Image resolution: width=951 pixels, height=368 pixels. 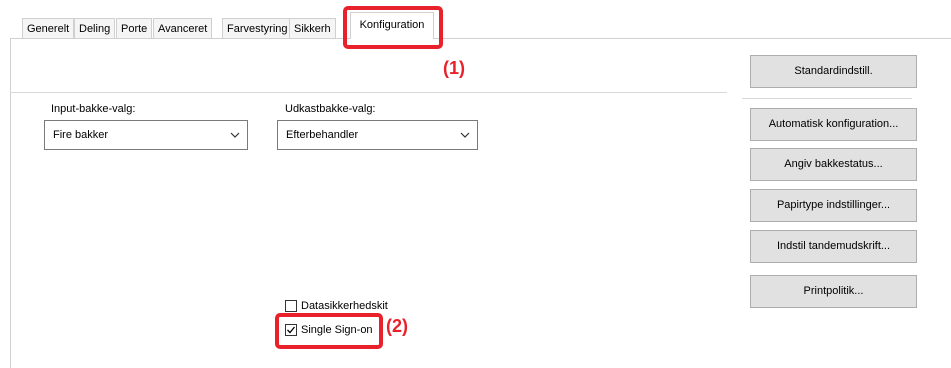 What do you see at coordinates (330, 109) in the screenshot?
I see `output-tray-label: Udkastbakke-valg:` at bounding box center [330, 109].